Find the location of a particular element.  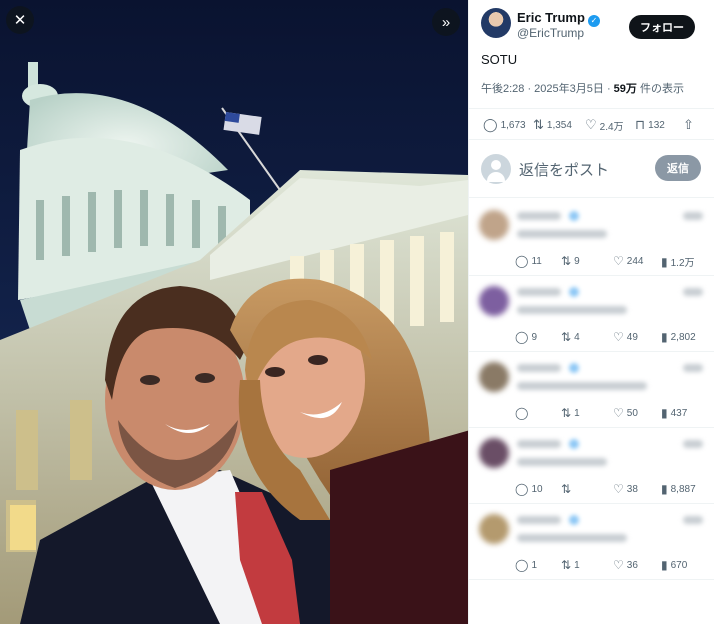

follow-button: フォロー is located at coordinates (662, 27).